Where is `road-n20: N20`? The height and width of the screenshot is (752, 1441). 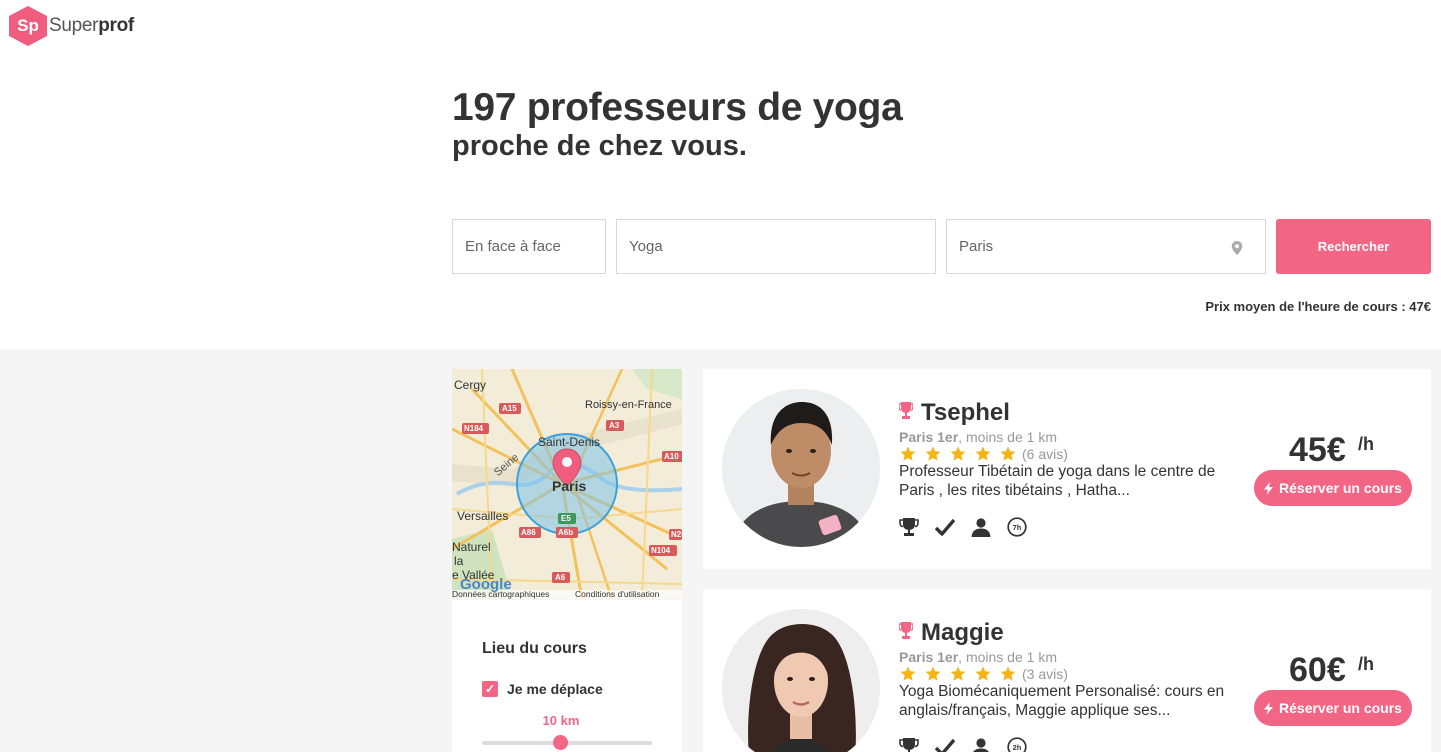
road-n20: N20 is located at coordinates (676, 534).